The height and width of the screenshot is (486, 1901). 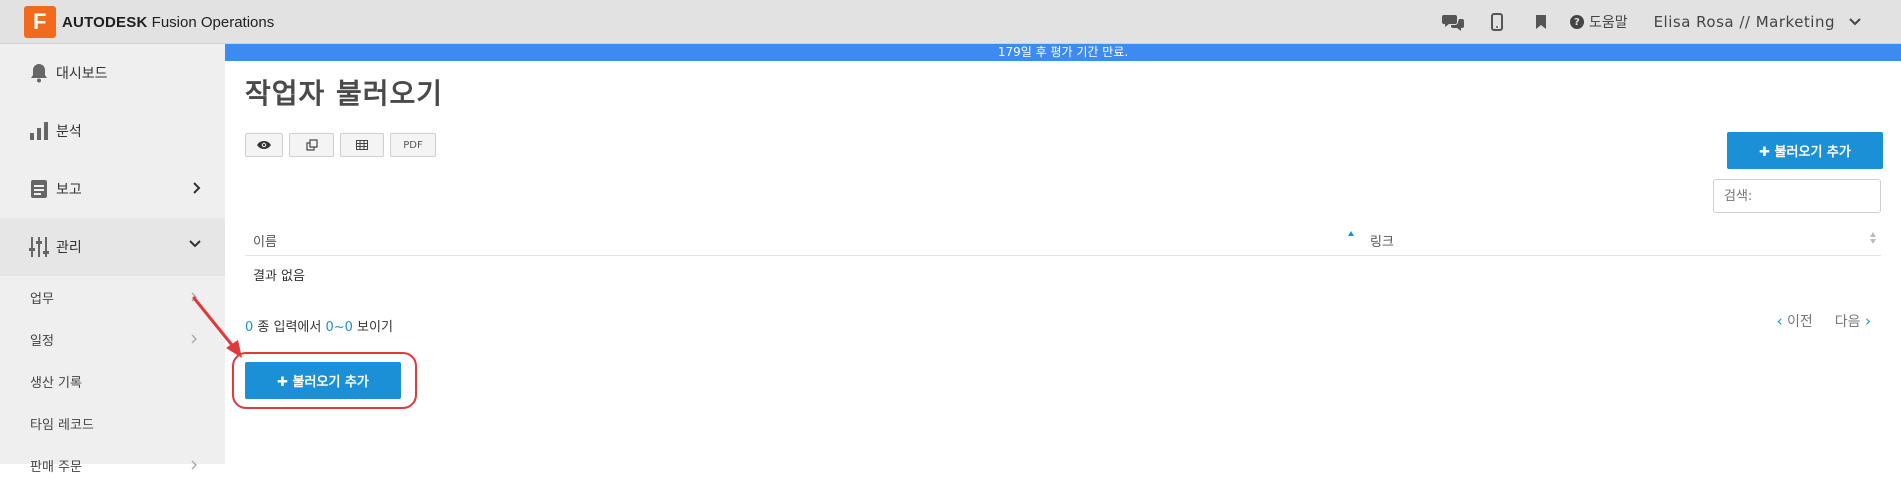 I want to click on chevron-right-icon: ›, so click(x=1868, y=321).